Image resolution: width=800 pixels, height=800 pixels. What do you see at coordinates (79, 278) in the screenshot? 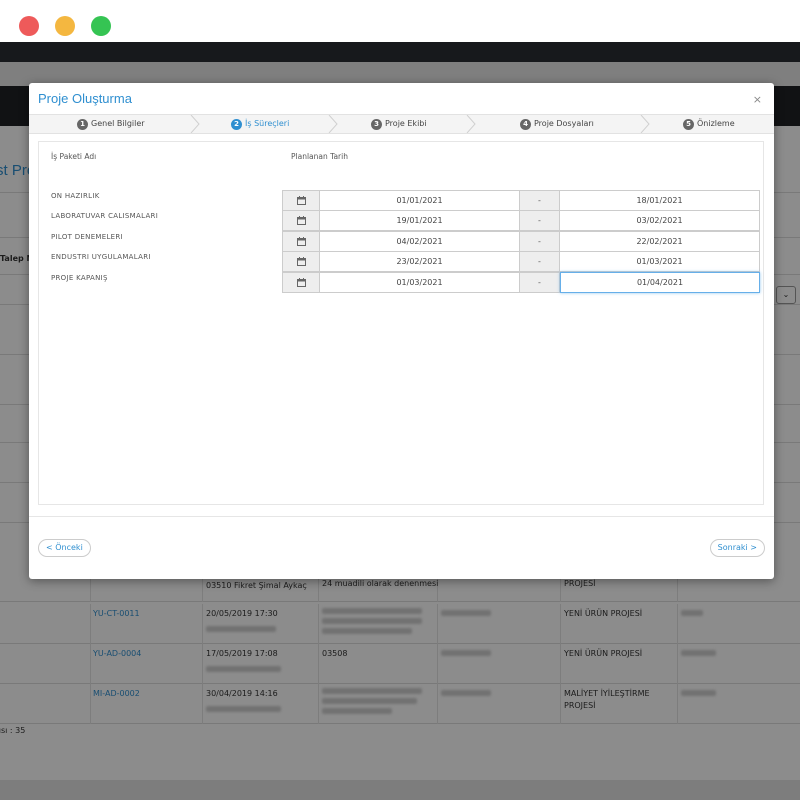
I see `work-package-name: PROJE KAPANIŞ` at bounding box center [79, 278].